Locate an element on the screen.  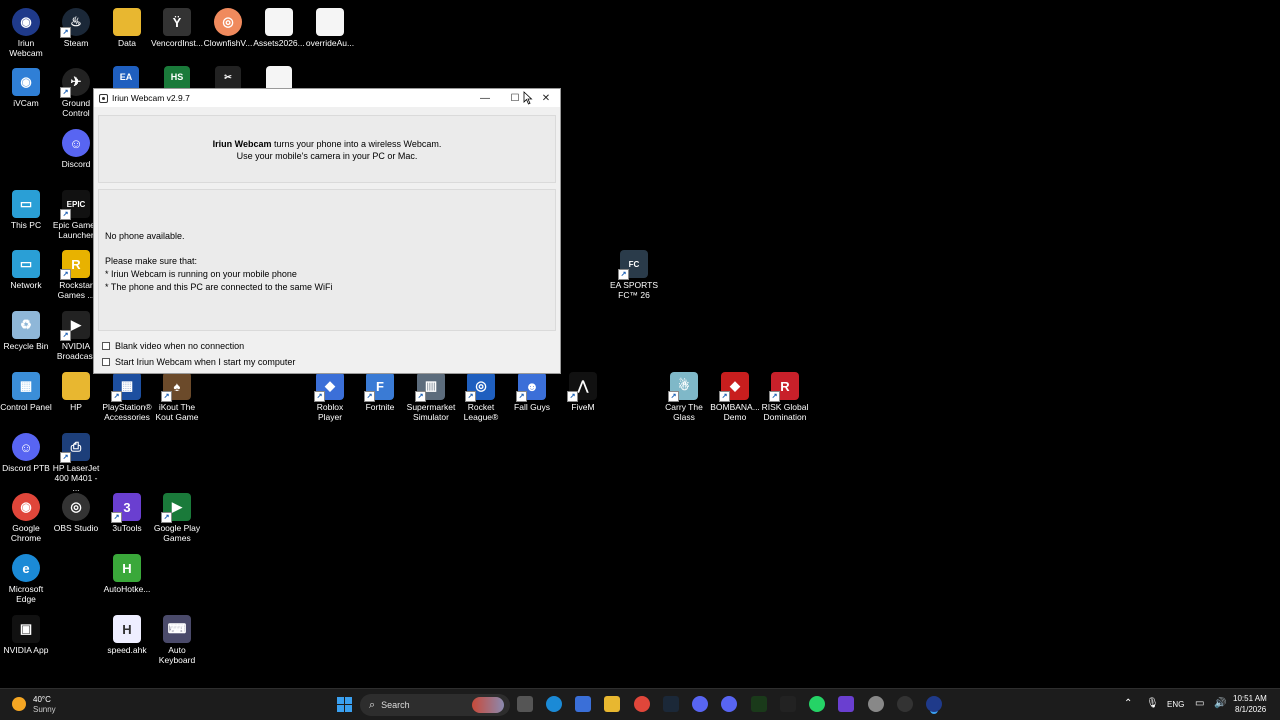
clock-date: 8/1/2026 is located at coordinates (1250, 709).